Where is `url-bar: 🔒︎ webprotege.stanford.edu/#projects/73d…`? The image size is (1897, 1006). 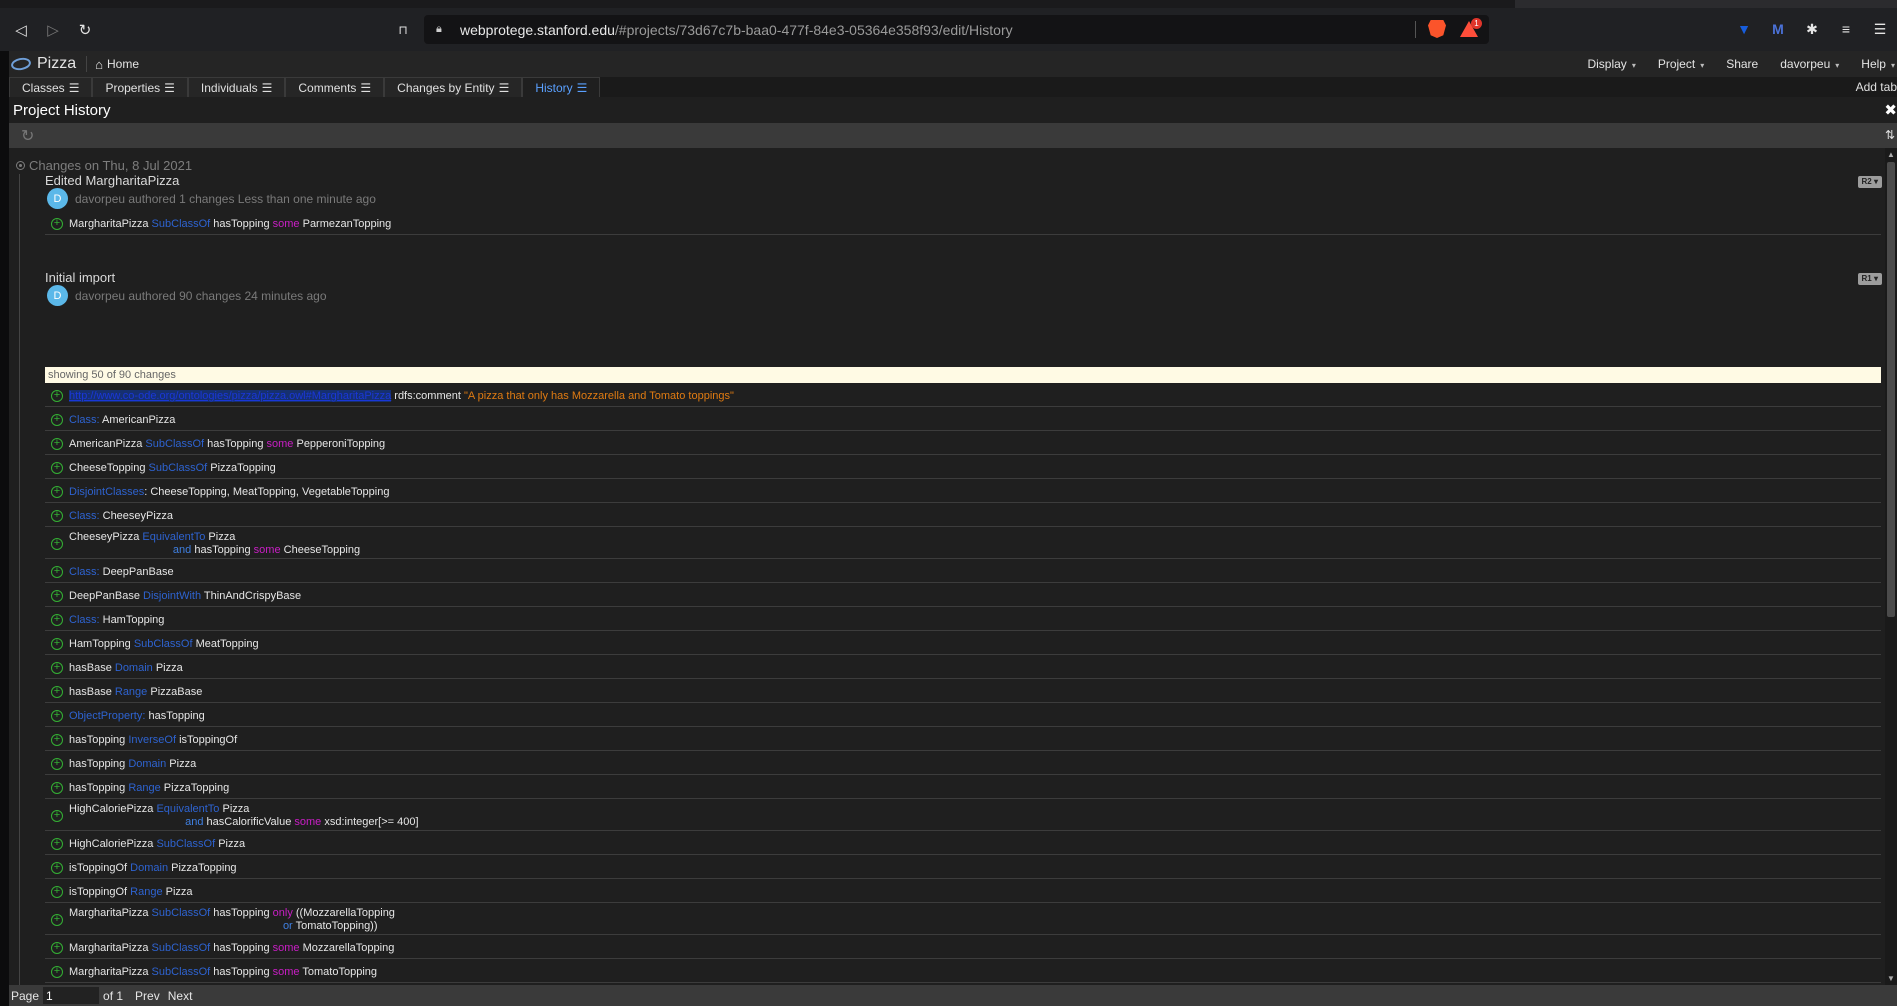 url-bar: 🔒︎ webprotege.stanford.edu/#projects/73d… is located at coordinates (956, 29).